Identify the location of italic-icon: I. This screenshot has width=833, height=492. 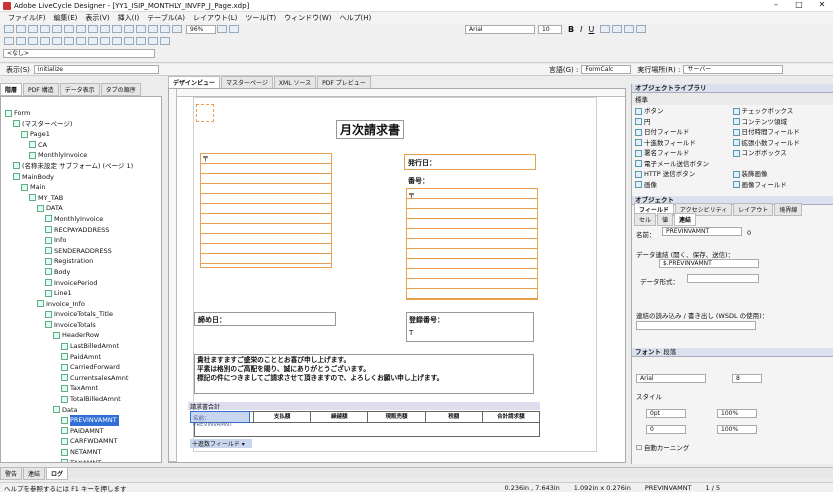
(581, 29).